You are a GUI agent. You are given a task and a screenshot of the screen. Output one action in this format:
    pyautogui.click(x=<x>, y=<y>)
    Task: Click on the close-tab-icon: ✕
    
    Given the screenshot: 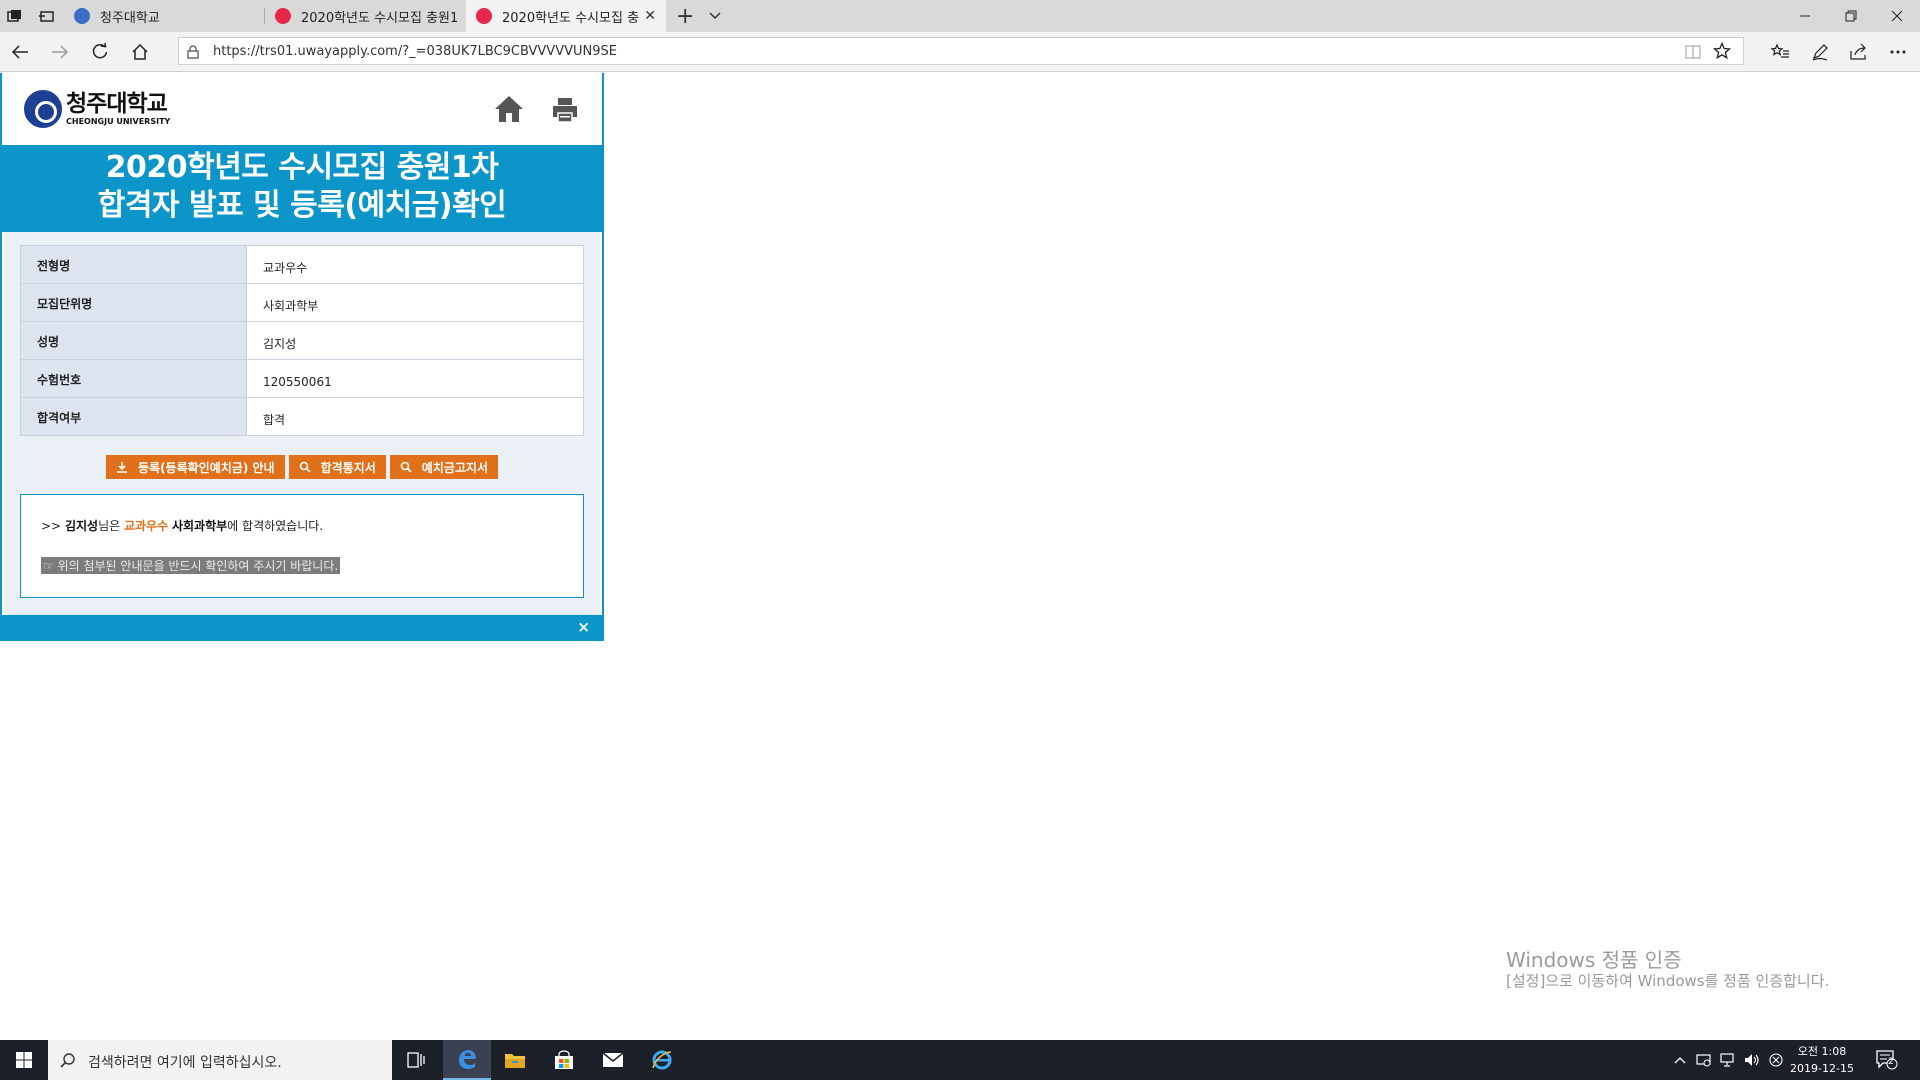 What is the action you would take?
    pyautogui.click(x=650, y=16)
    